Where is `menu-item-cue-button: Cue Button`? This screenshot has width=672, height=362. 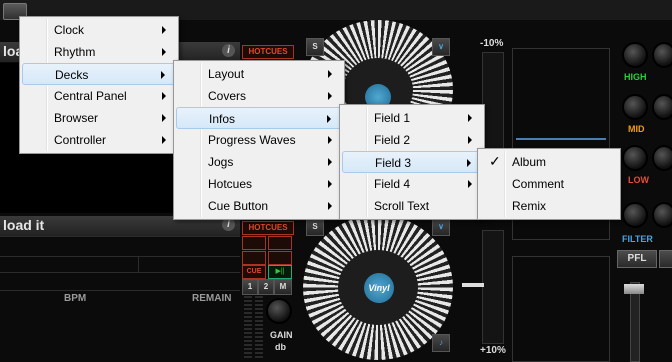 menu-item-cue-button: Cue Button is located at coordinates (259, 206).